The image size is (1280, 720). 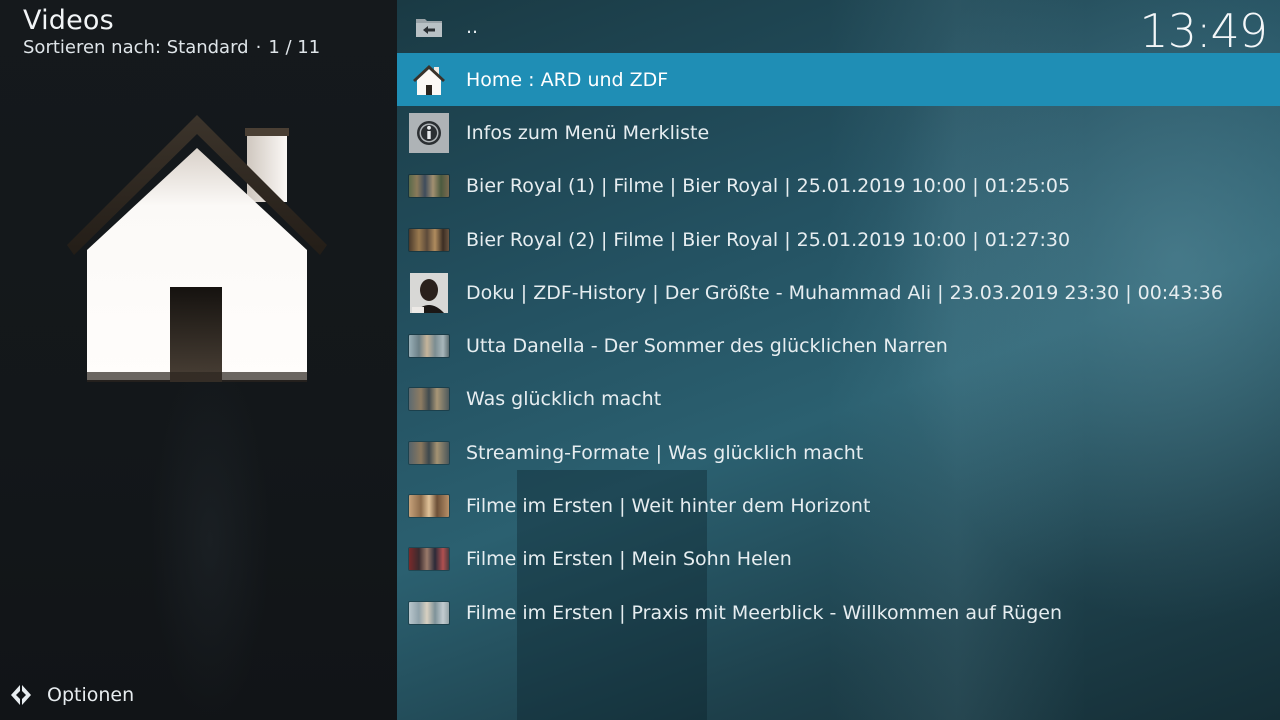 I want to click on list-item: Infos zum Menü Merkliste, so click(x=838, y=132).